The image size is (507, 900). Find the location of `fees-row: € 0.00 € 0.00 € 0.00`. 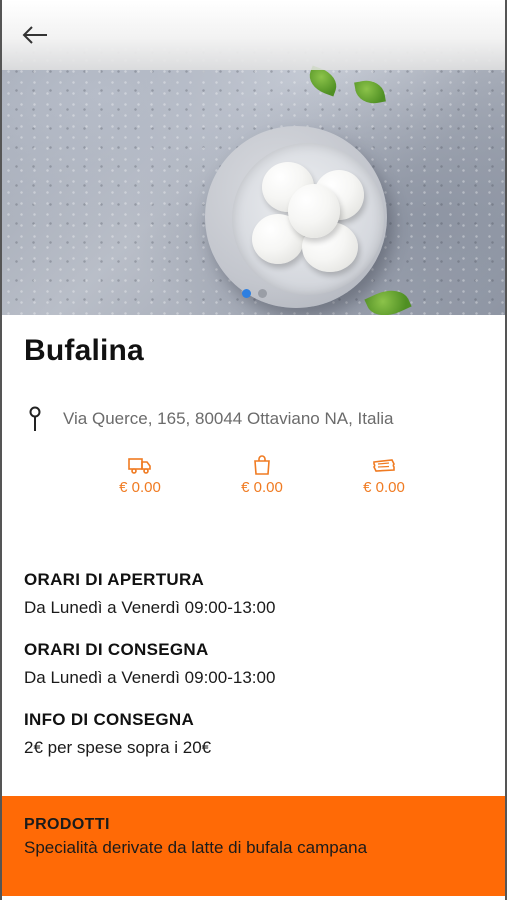

fees-row: € 0.00 € 0.00 € 0.00 is located at coordinates (262, 475).